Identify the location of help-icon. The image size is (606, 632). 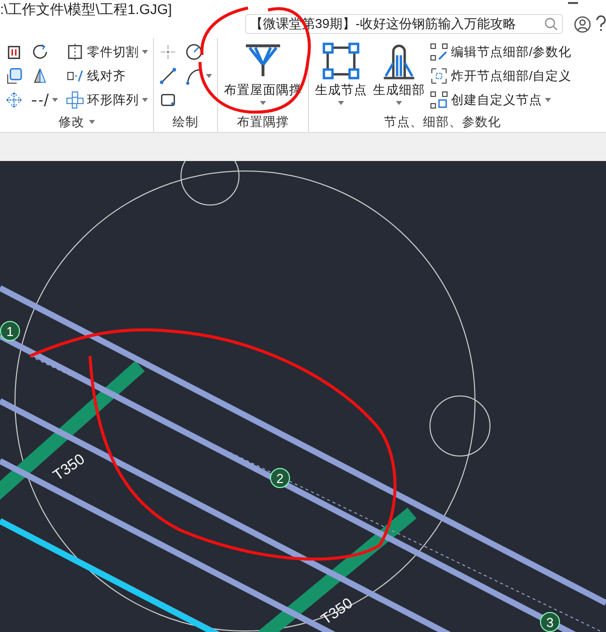
(601, 23).